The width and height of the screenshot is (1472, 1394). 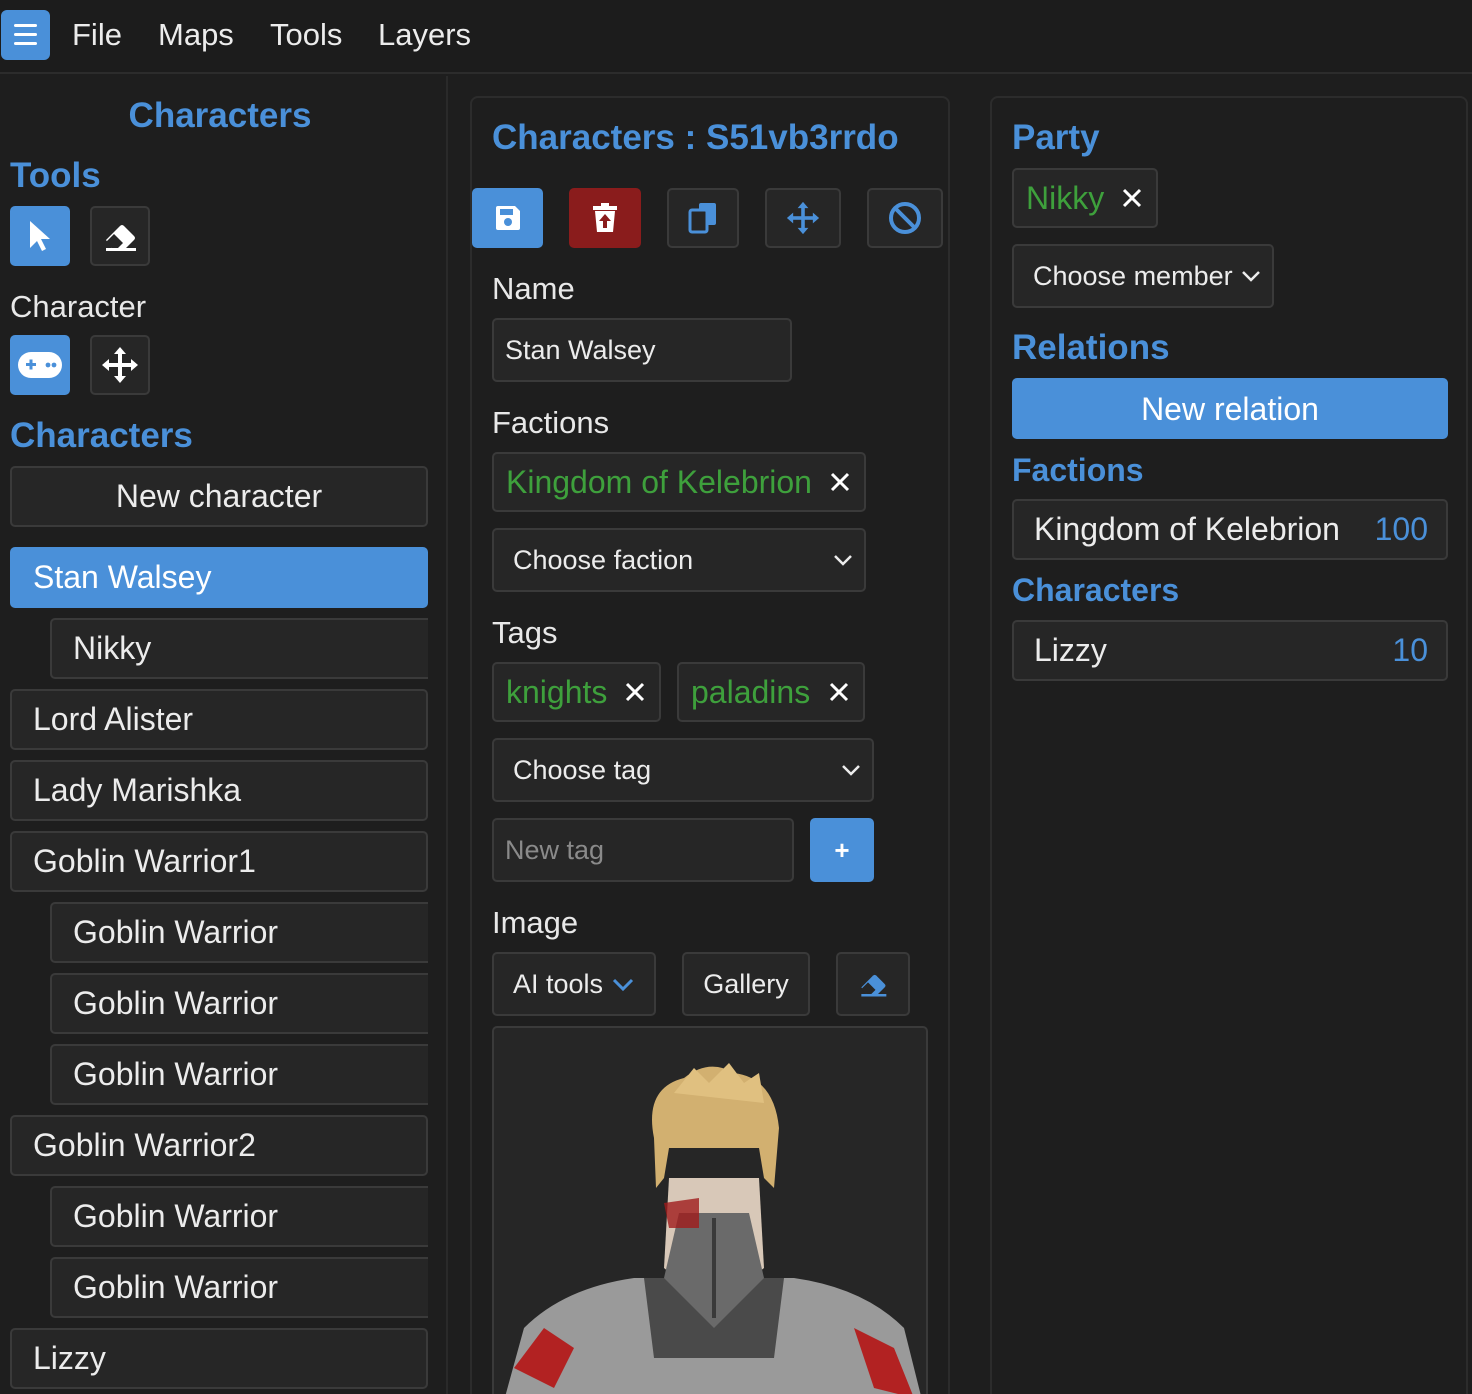 What do you see at coordinates (842, 850) in the screenshot?
I see `add-tag-button: +` at bounding box center [842, 850].